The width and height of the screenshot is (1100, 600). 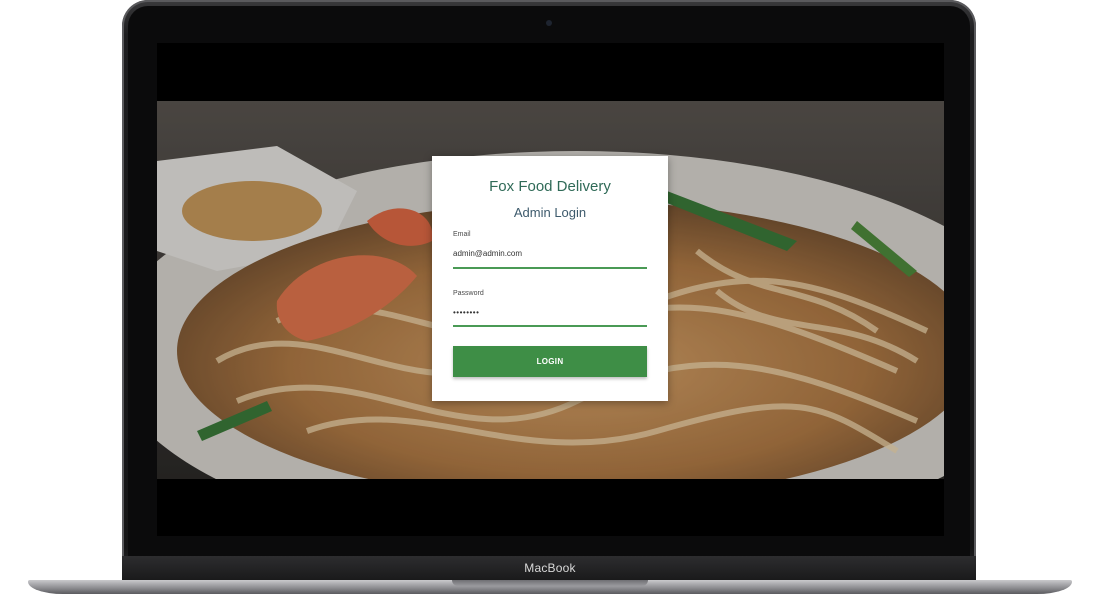 What do you see at coordinates (550, 583) in the screenshot?
I see `laptop-base-notch` at bounding box center [550, 583].